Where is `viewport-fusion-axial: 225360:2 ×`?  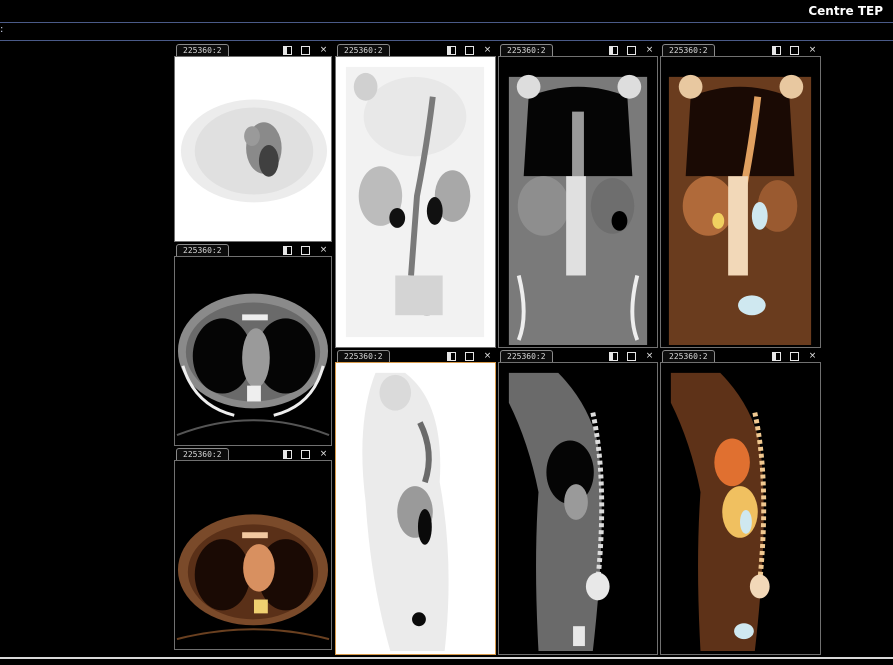
viewport-fusion-axial: 225360:2 × is located at coordinates (253, 549).